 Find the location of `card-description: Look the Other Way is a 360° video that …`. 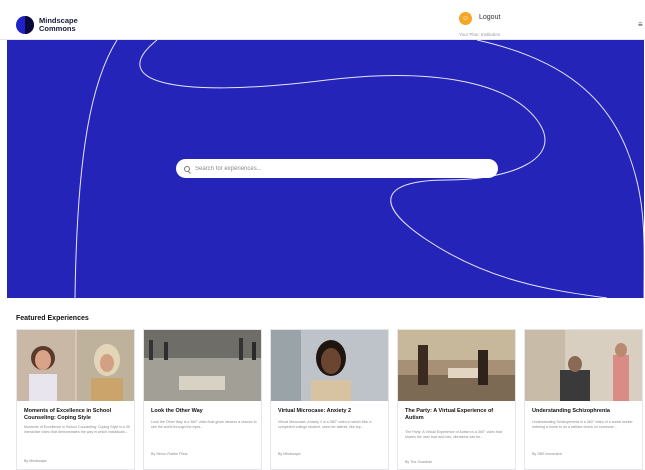

card-description: Look the Other Way is a 360° video that … is located at coordinates (204, 424).